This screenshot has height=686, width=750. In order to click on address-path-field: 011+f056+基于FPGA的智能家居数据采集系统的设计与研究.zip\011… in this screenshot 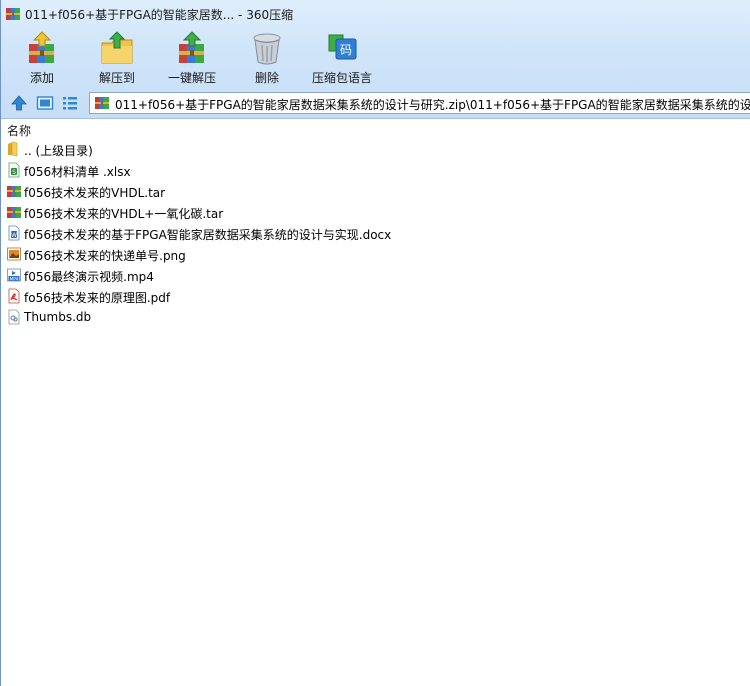, I will do `click(419, 103)`.